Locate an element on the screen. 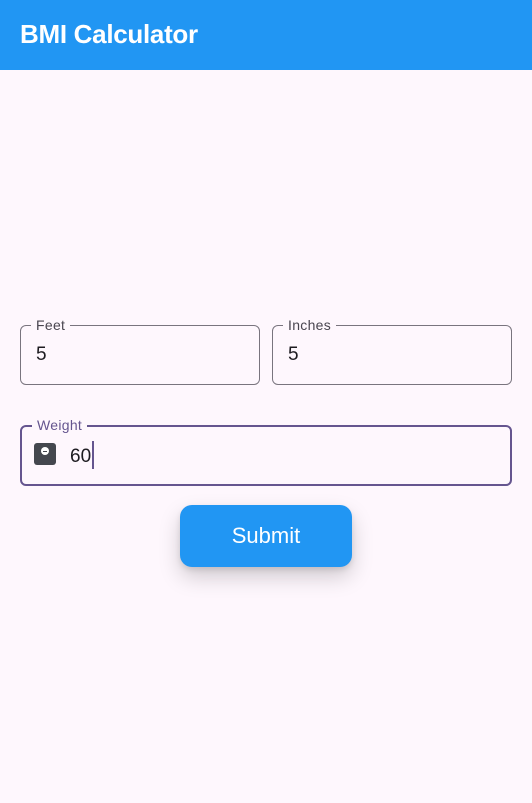 The height and width of the screenshot is (803, 532). inches-field: Inches 5 is located at coordinates (392, 350).